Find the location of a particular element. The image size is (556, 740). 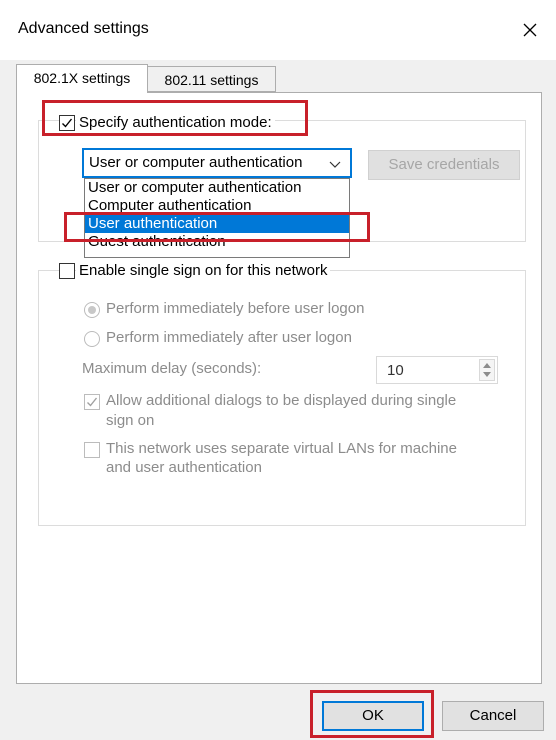

auth-mode-dropdown-value: User or computer authentication is located at coordinates (196, 162).